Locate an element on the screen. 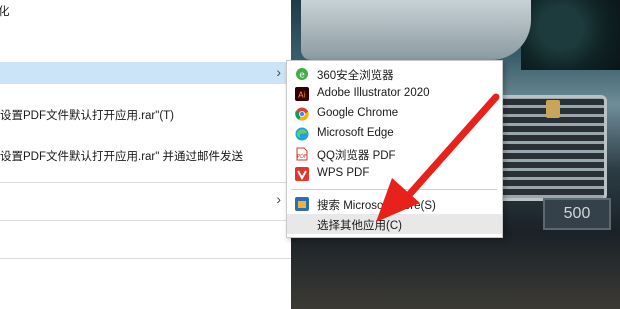  submenu-item-qq-pdf: PDF QQ浏览器 PDF is located at coordinates (394, 154).